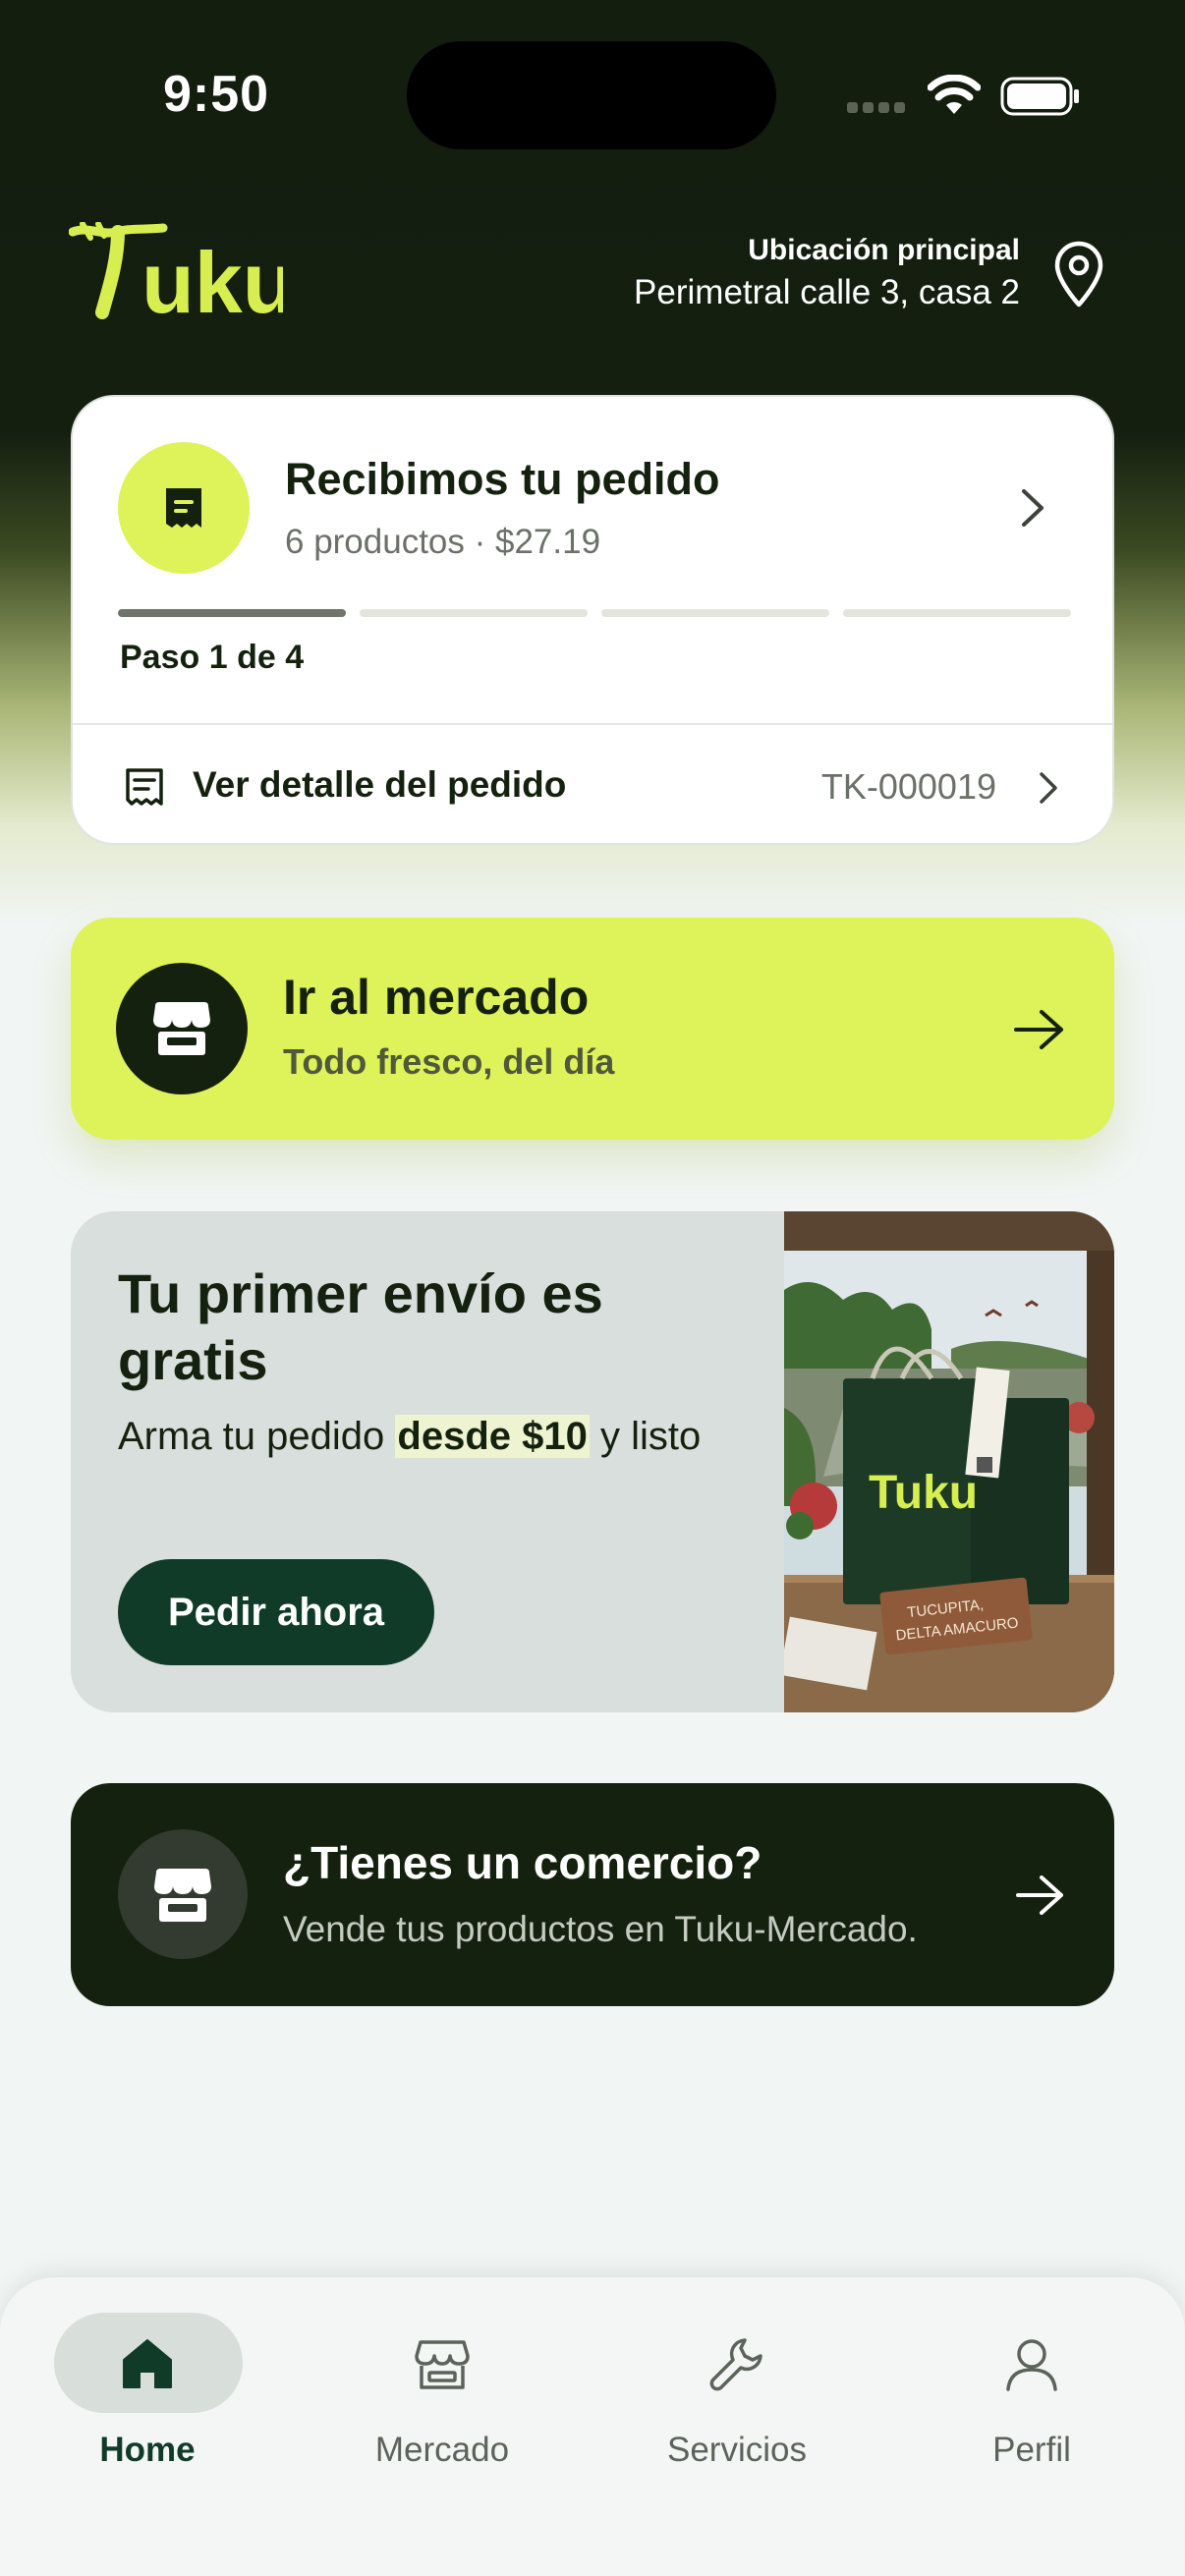 The image size is (1185, 2576). What do you see at coordinates (213, 657) in the screenshot?
I see `order-step-text: Paso 1 de 4` at bounding box center [213, 657].